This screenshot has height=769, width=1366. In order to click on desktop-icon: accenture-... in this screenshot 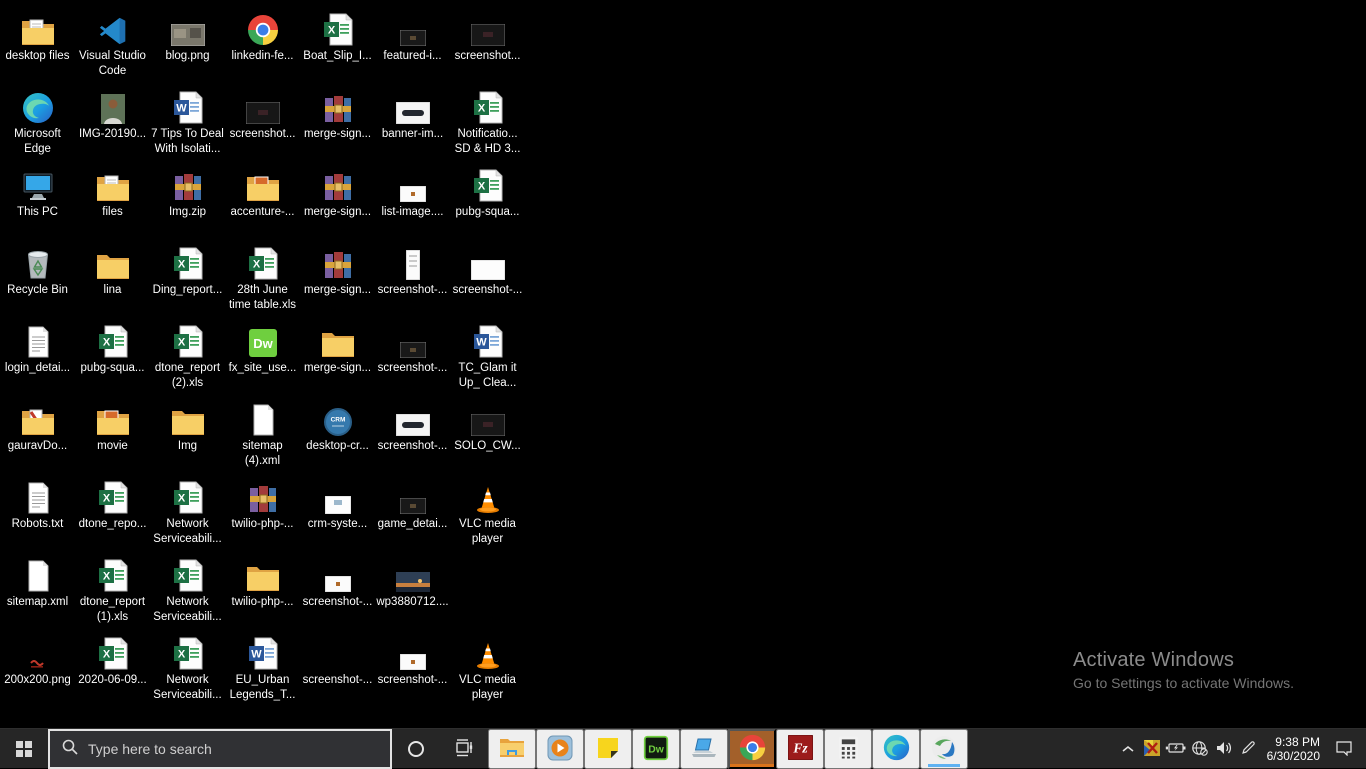, I will do `click(262, 200)`.